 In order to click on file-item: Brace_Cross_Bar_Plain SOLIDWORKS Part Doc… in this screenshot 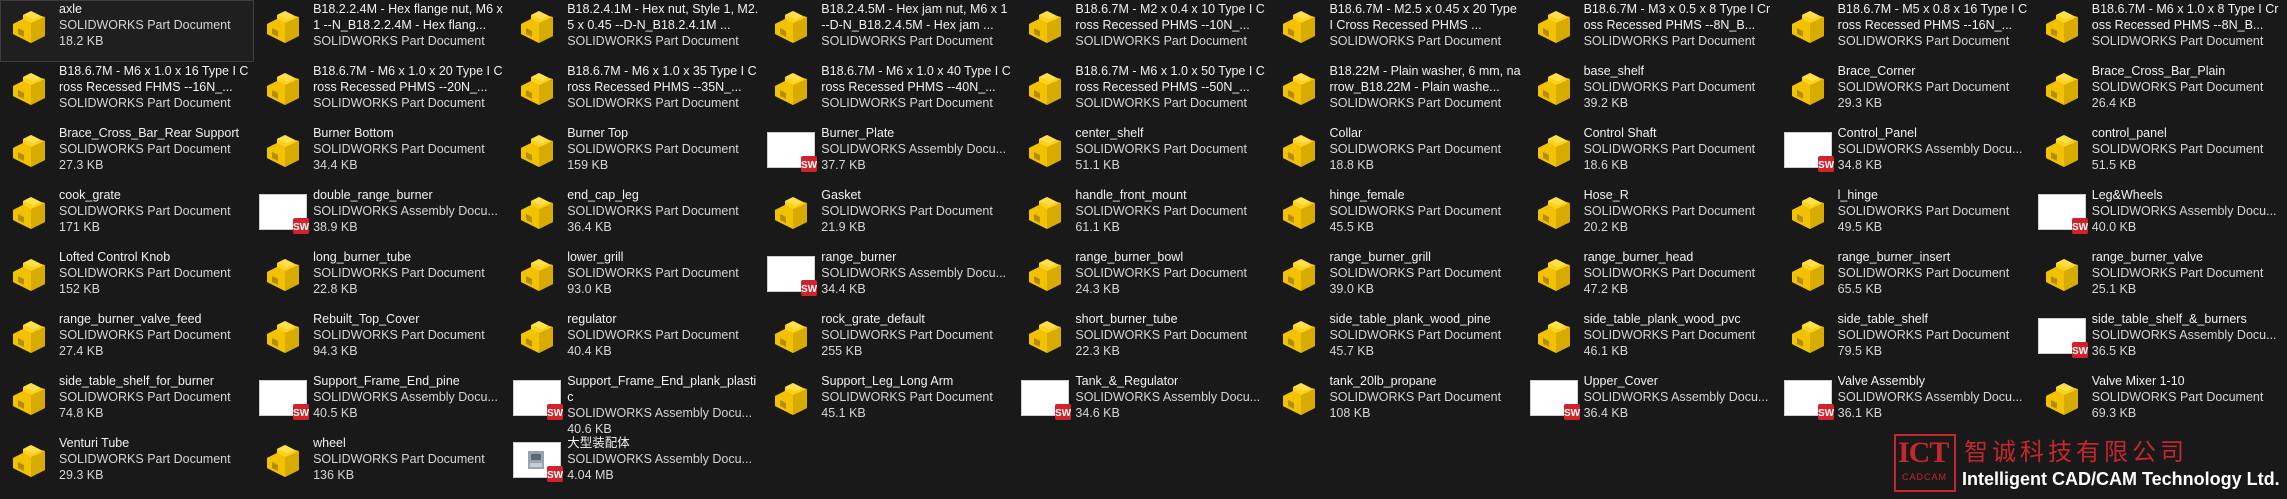, I will do `click(2160, 93)`.